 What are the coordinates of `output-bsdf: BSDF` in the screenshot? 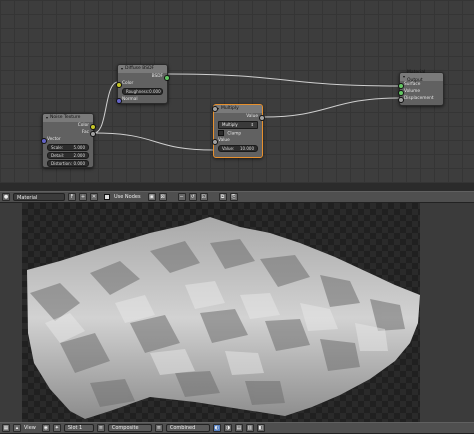 It's located at (144, 77).